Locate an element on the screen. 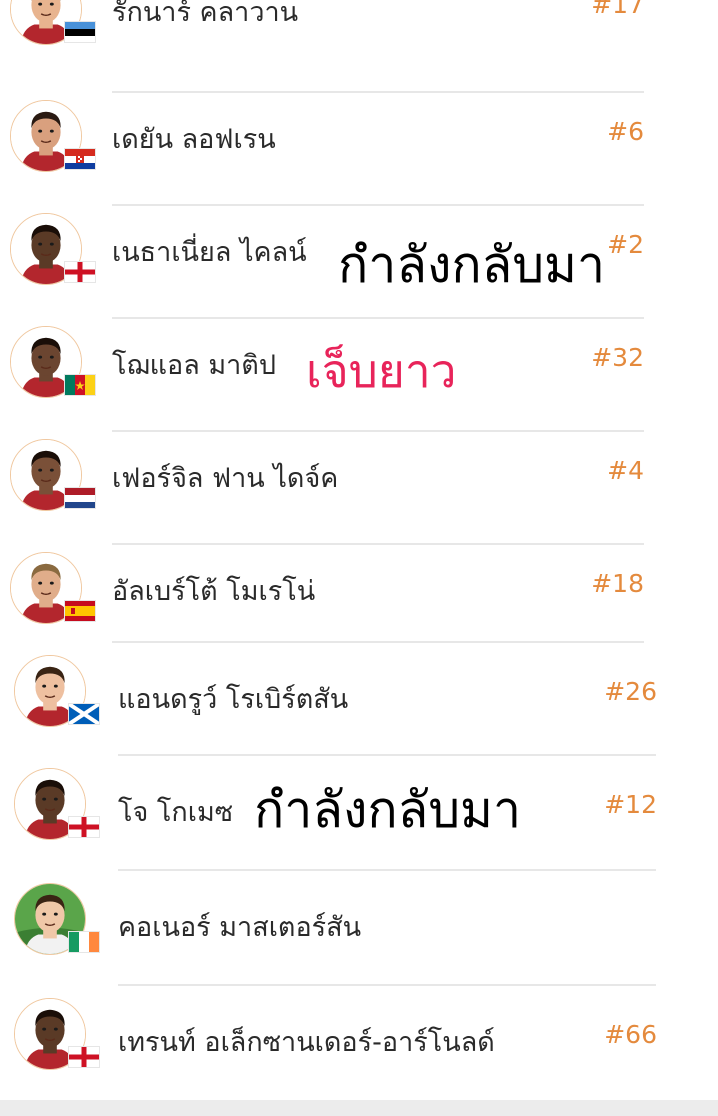 Image resolution: width=718 pixels, height=1116 pixels. scotland-flag is located at coordinates (84, 714).